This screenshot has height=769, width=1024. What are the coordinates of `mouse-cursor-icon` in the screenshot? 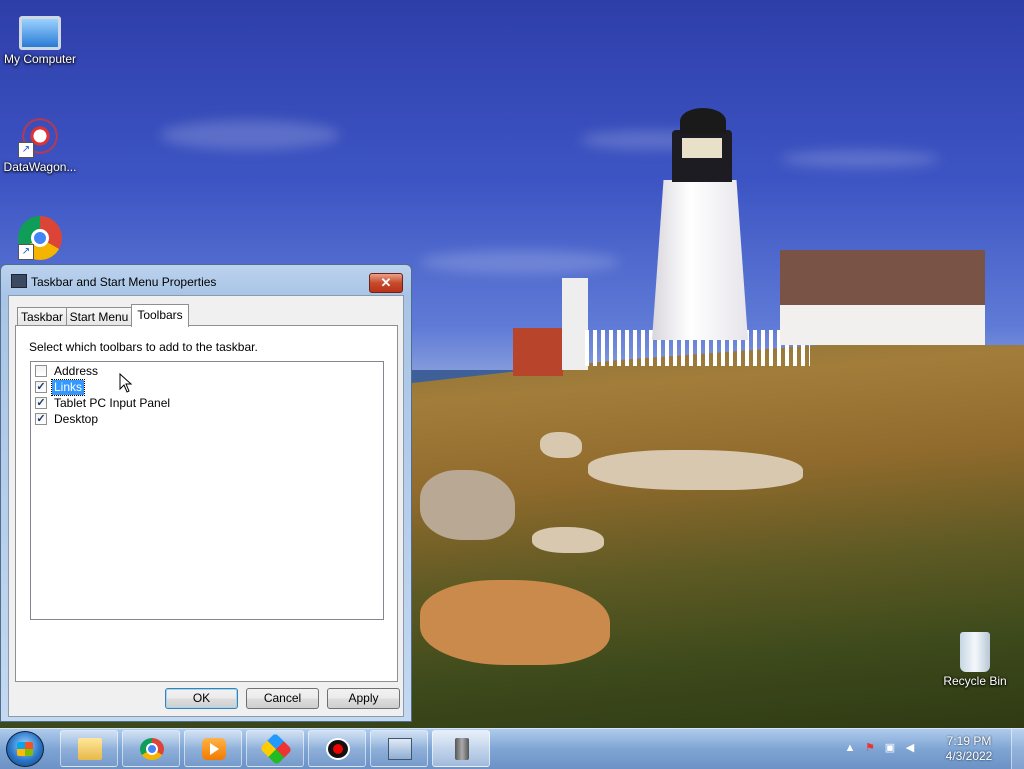 It's located at (126, 382).